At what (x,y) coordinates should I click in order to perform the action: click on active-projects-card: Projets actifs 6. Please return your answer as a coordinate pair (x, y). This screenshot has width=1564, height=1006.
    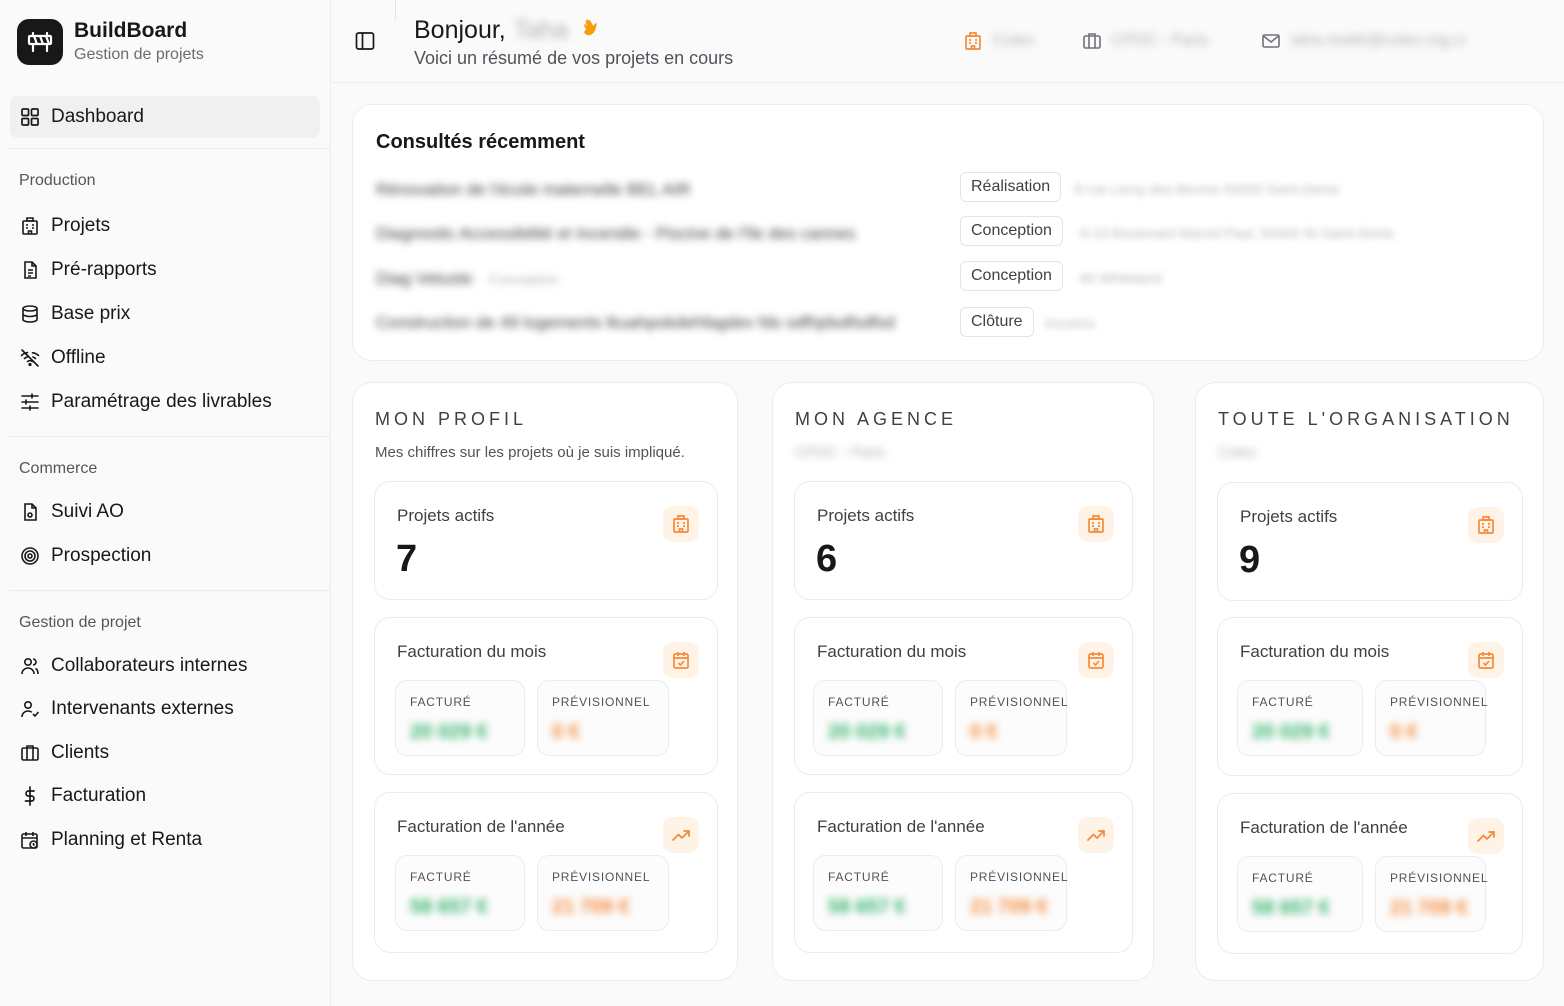
    Looking at the image, I should click on (963, 540).